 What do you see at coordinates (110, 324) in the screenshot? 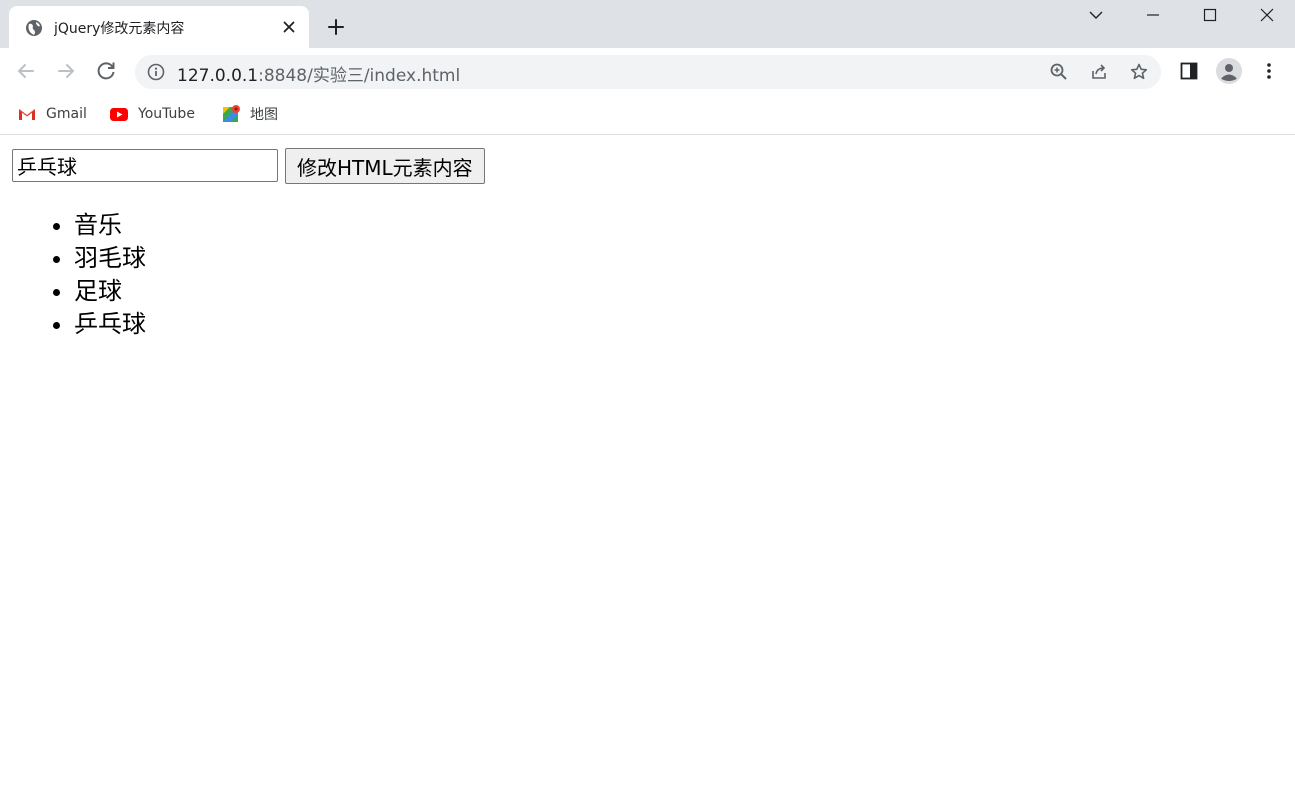
I see `list-item: 乒乓球` at bounding box center [110, 324].